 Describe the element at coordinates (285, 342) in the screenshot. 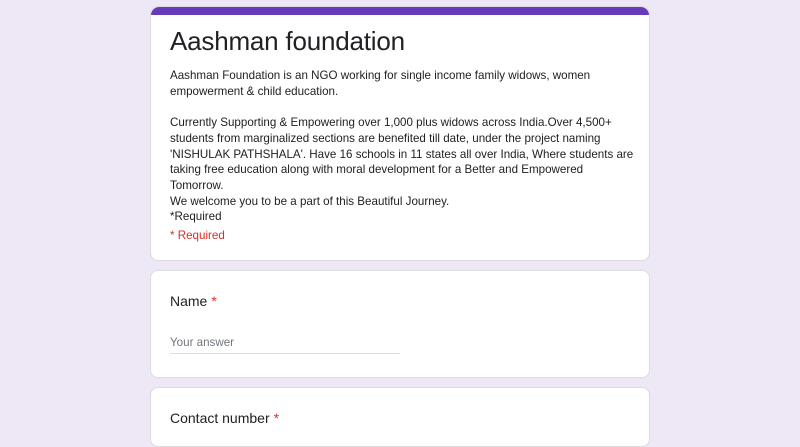

I see `name-input` at that location.